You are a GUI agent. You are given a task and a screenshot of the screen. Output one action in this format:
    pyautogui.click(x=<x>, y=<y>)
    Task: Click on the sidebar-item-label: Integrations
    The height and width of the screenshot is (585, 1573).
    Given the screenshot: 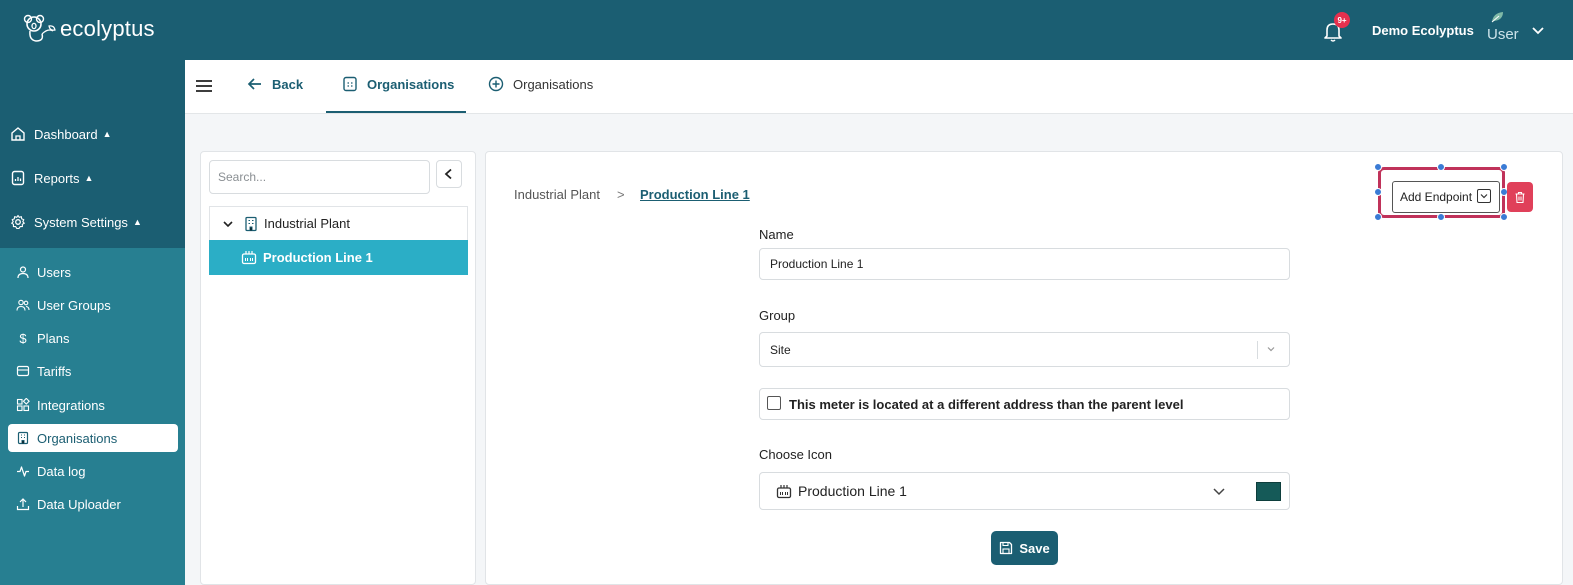 What is the action you would take?
    pyautogui.click(x=71, y=405)
    